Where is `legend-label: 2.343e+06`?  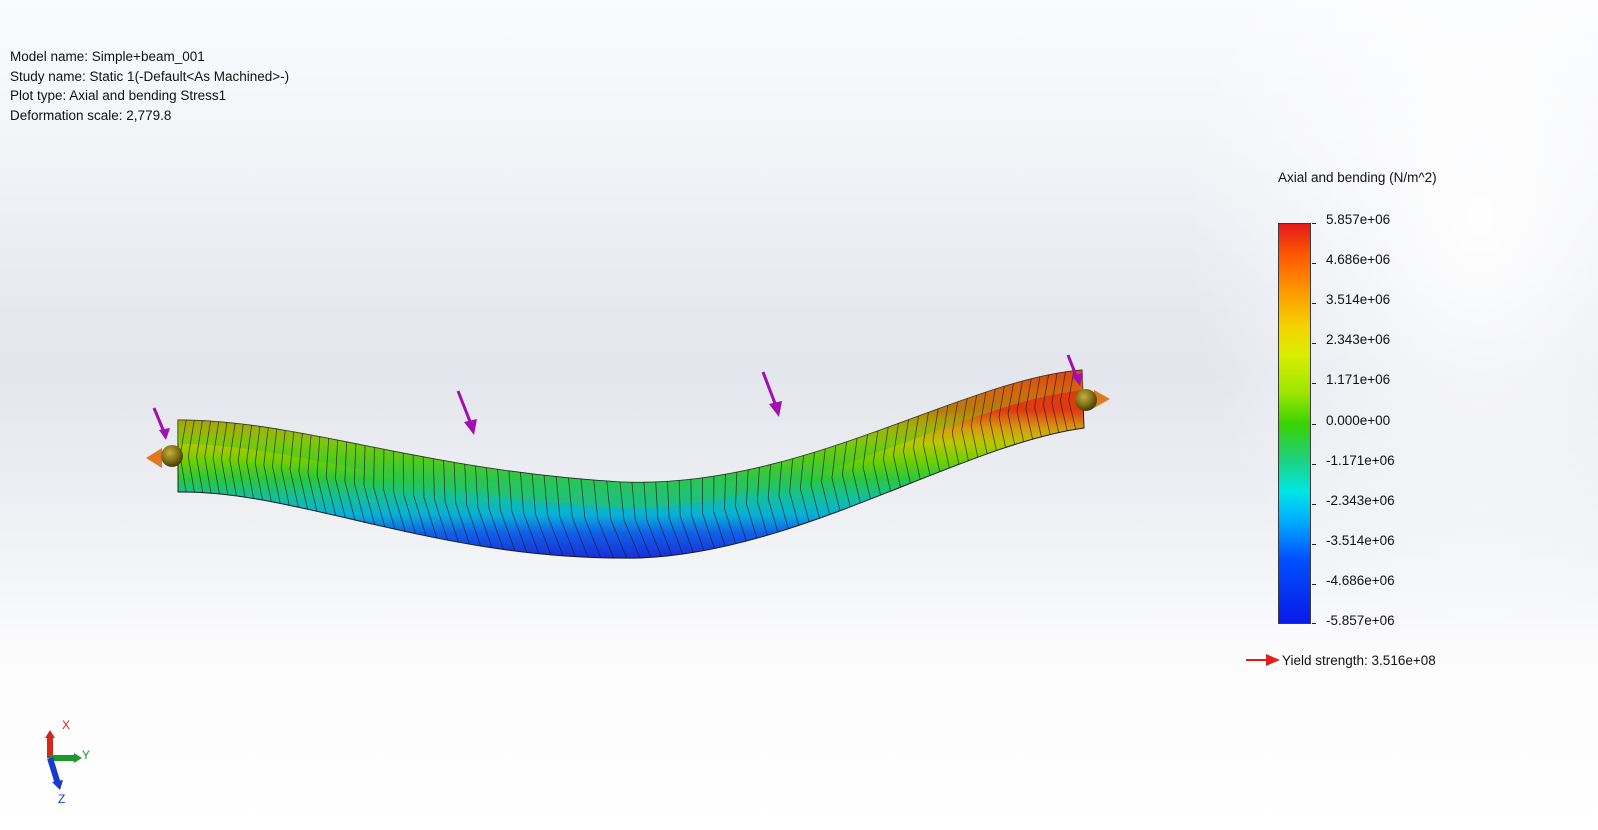 legend-label: 2.343e+06 is located at coordinates (1358, 340).